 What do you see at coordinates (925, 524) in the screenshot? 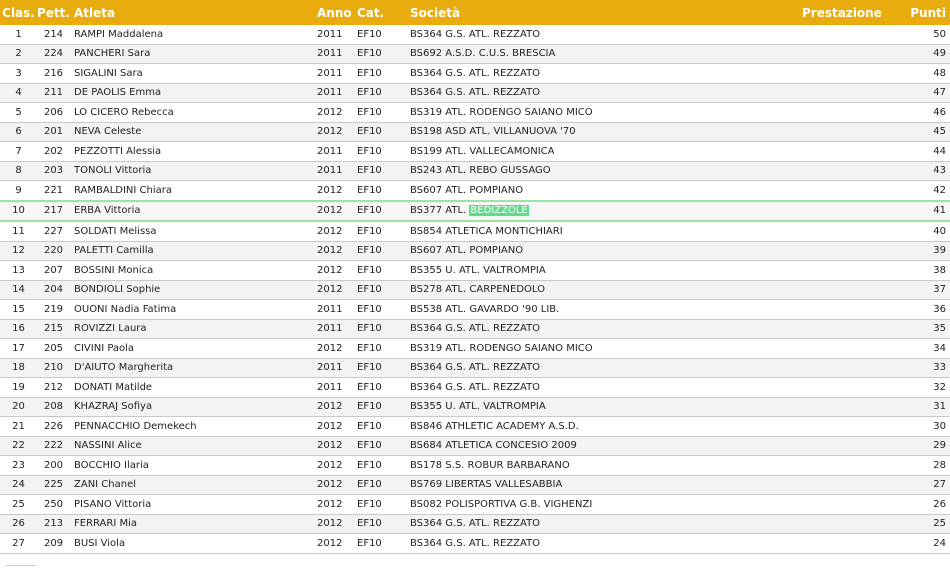
I see `cell-punti: 25` at bounding box center [925, 524].